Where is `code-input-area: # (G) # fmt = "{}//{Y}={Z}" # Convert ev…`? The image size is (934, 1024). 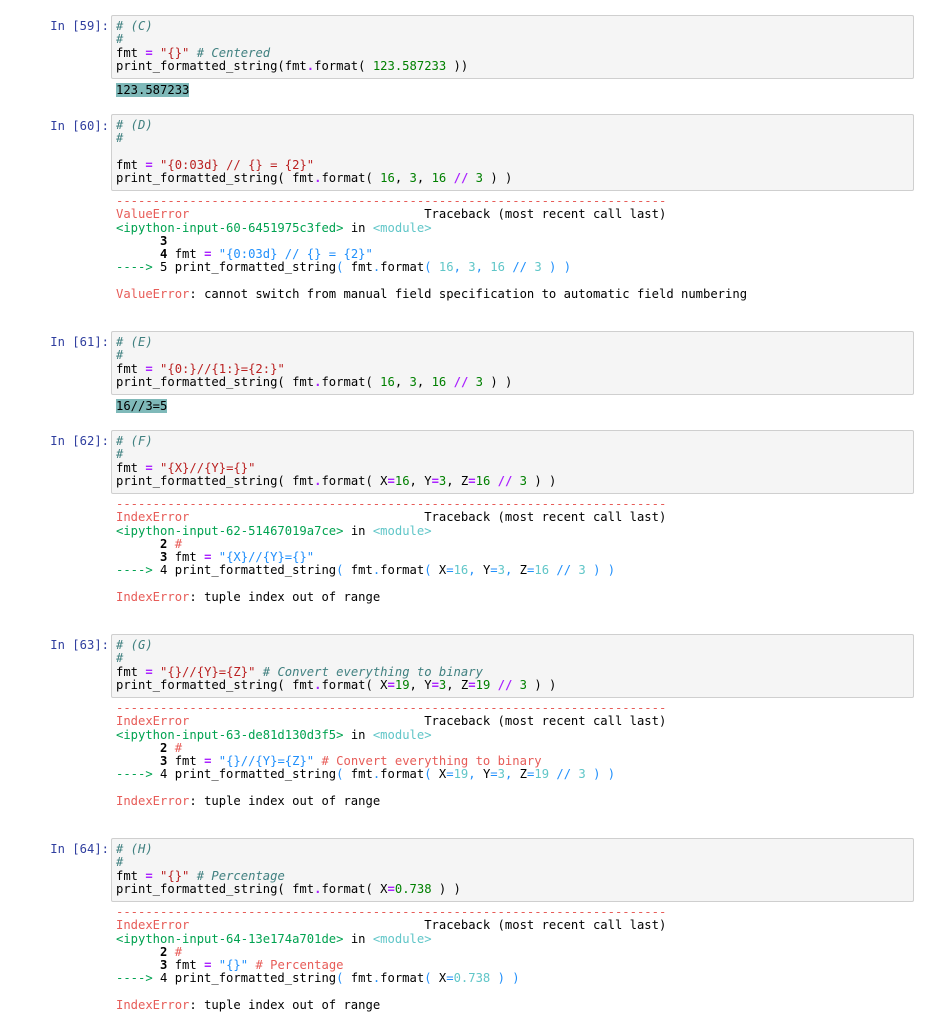 code-input-area: # (G) # fmt = "{}//{Y}={Z}" # Convert ev… is located at coordinates (512, 666).